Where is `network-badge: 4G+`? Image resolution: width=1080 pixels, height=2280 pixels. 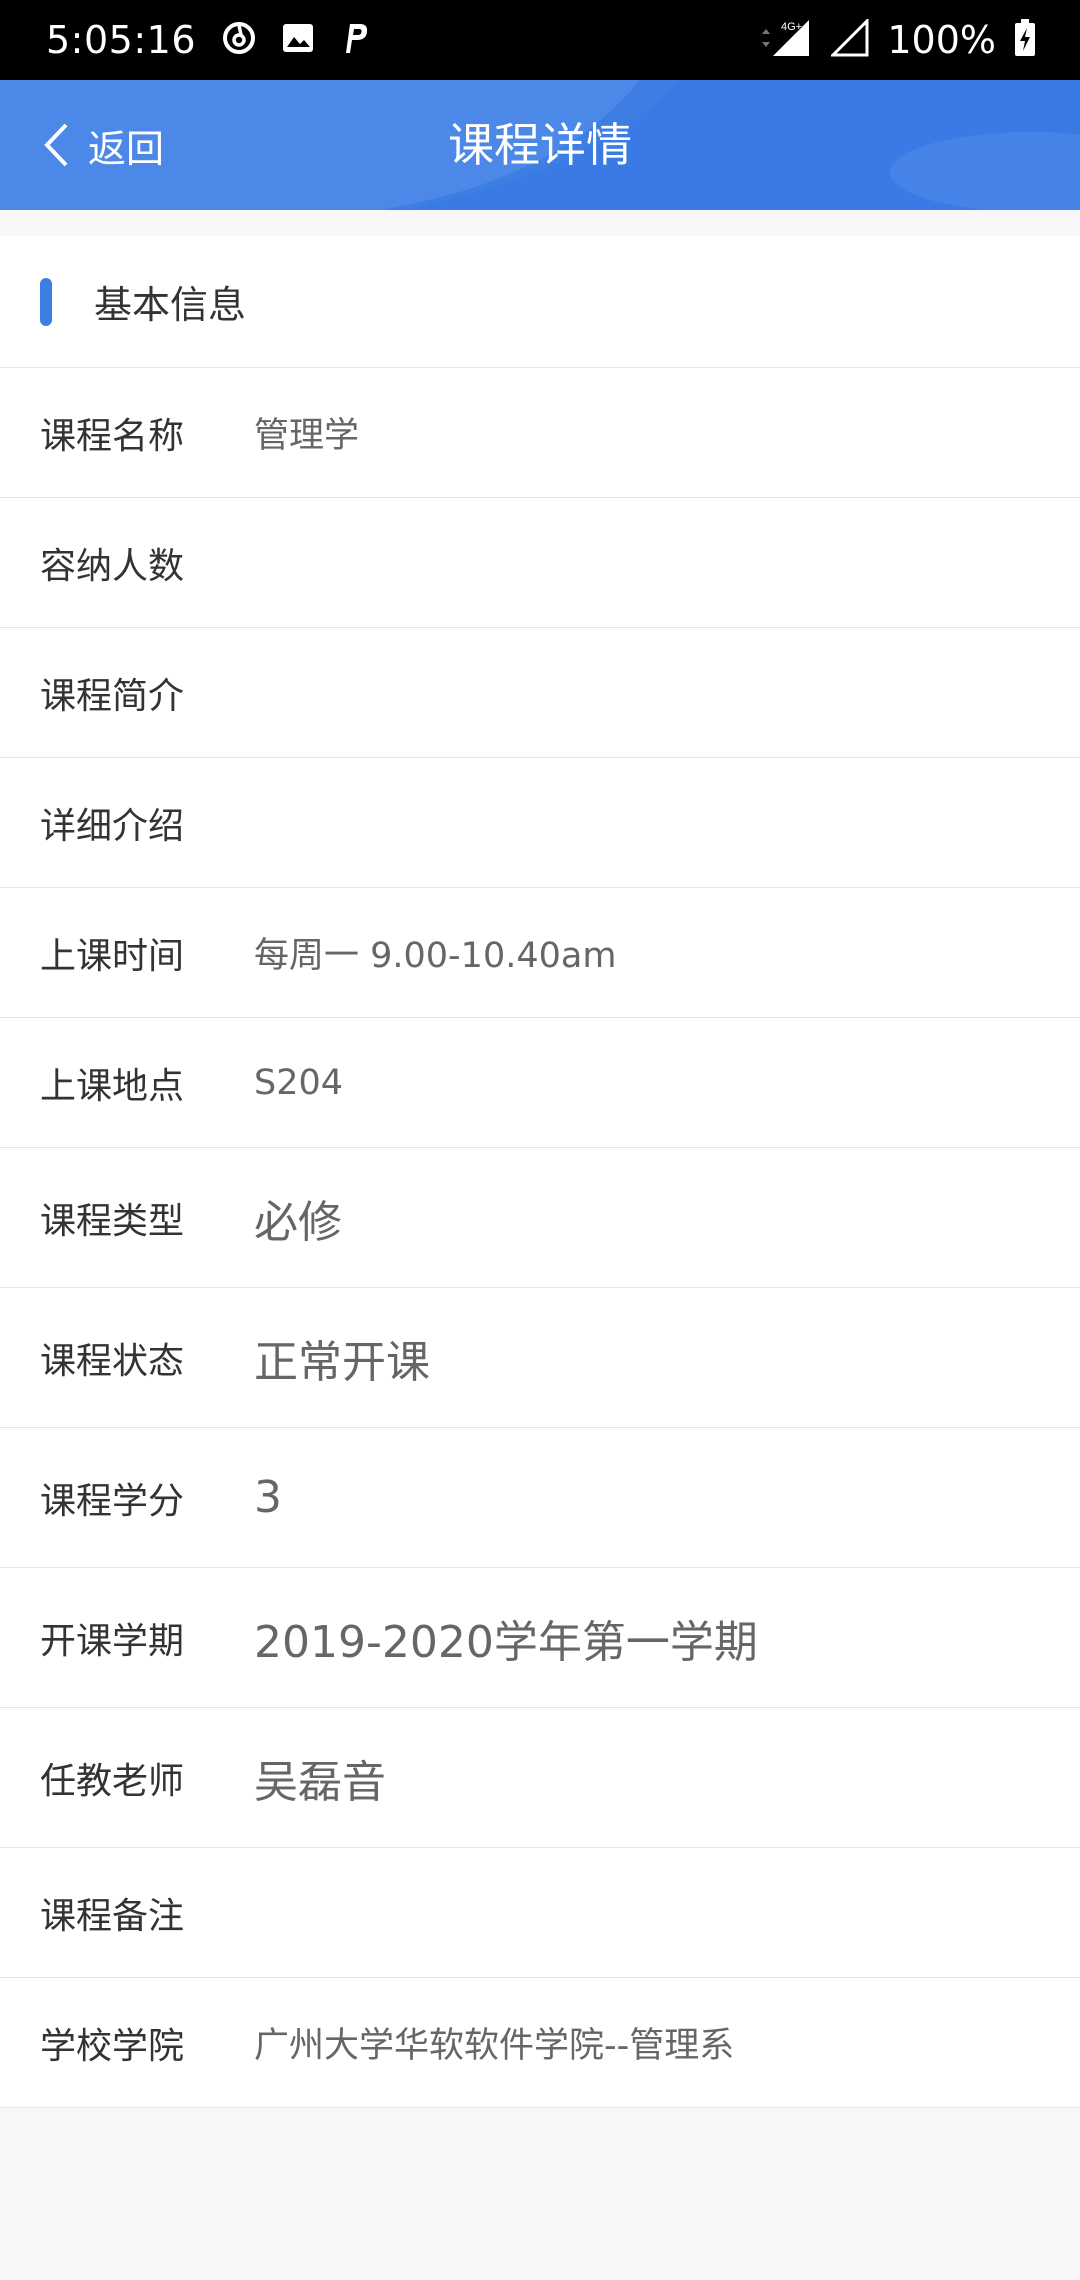
network-badge: 4G+ is located at coordinates (791, 27).